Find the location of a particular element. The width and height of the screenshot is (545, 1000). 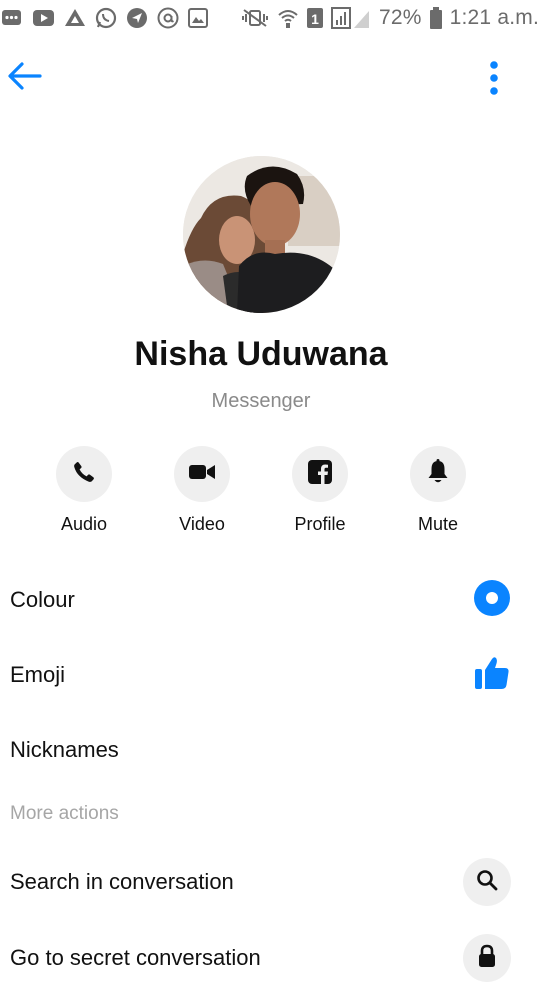

message-icon is located at coordinates (13, 18).